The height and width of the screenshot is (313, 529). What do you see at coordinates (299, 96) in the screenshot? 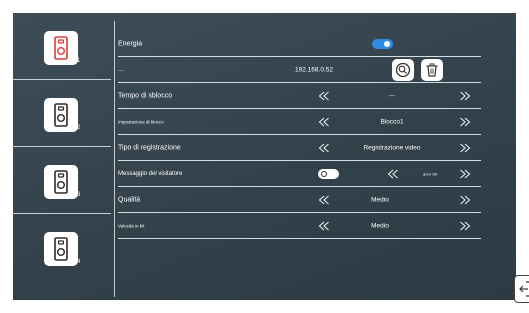
I see `setting-row-tempo-sblocco: Tempo di sblocco ---` at bounding box center [299, 96].